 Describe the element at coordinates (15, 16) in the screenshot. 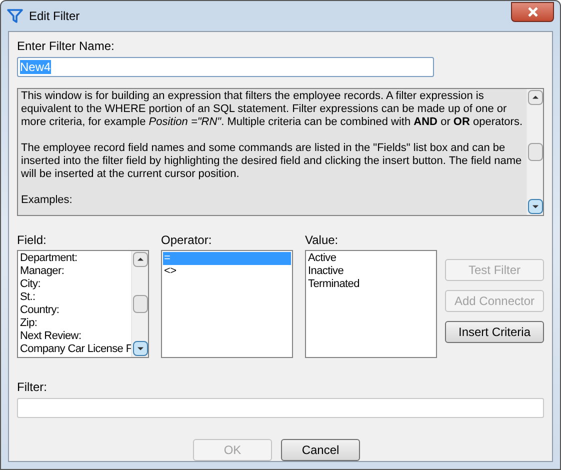

I see `funnel-icon` at that location.